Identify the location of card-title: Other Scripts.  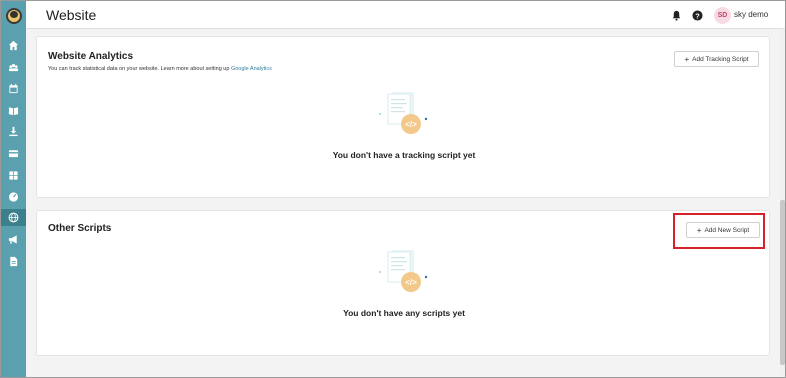
(80, 228).